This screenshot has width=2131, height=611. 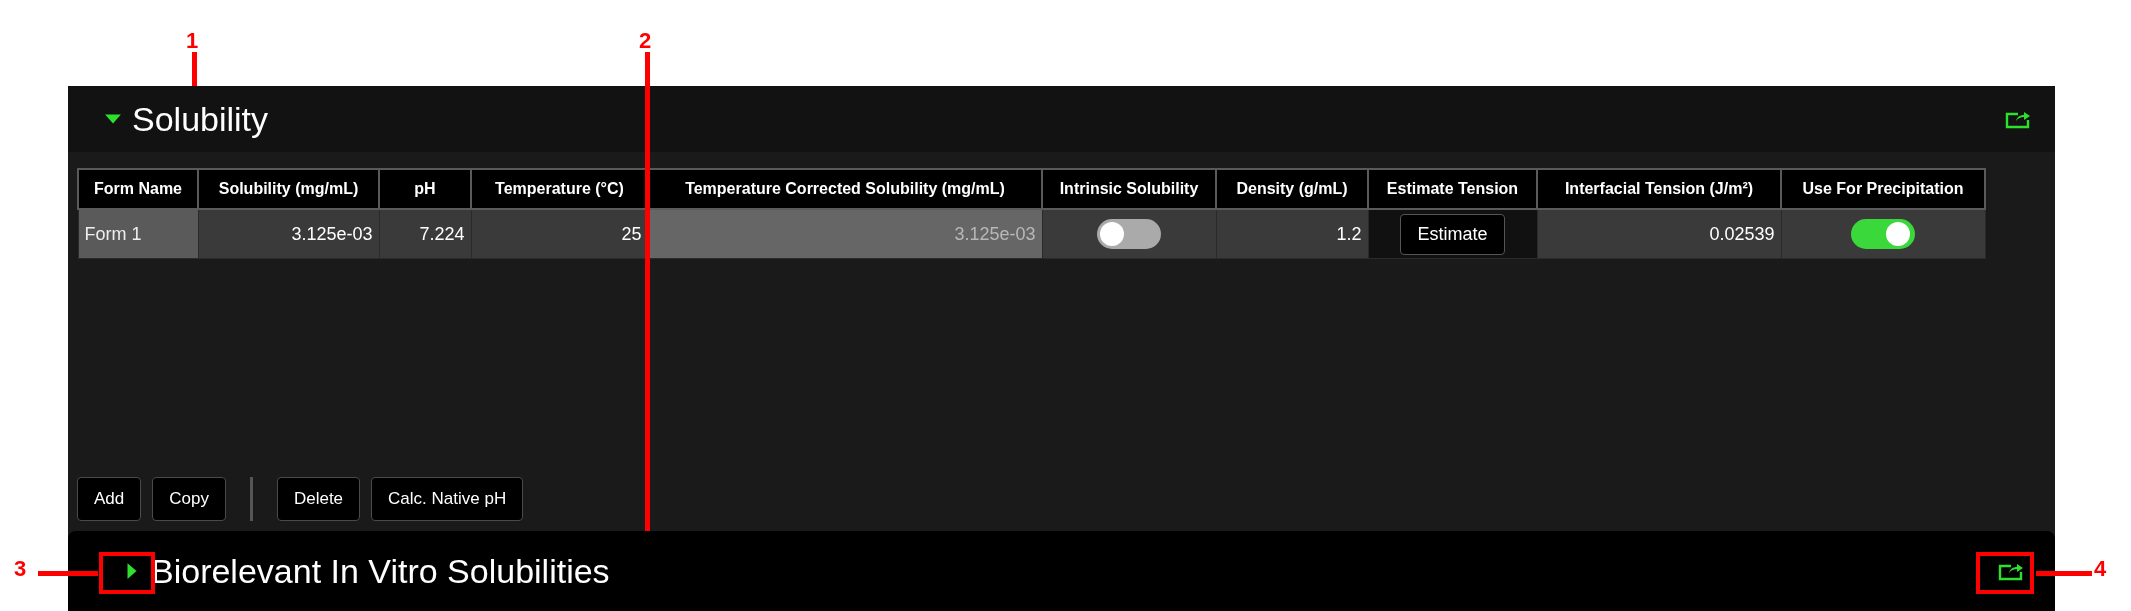 I want to click on table-cell: 0.02539, so click(x=1659, y=234).